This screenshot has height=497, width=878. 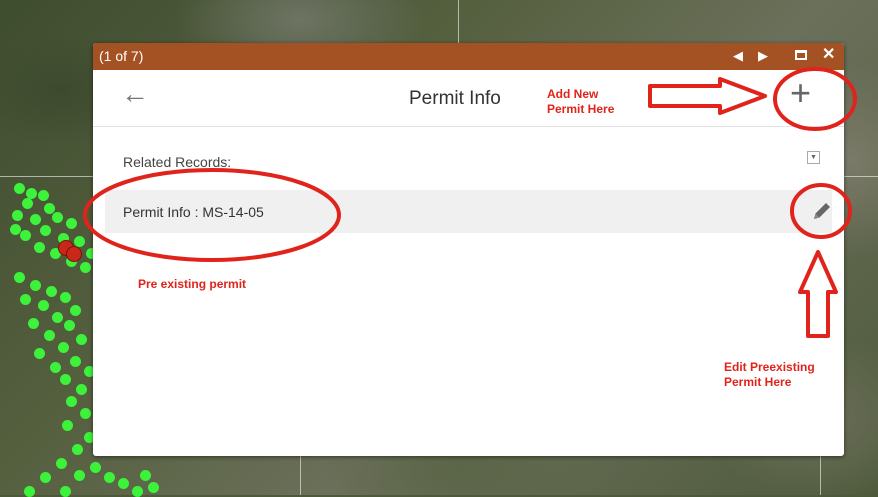 I want to click on annotation-line: Edit Preexisting, so click(x=769, y=367).